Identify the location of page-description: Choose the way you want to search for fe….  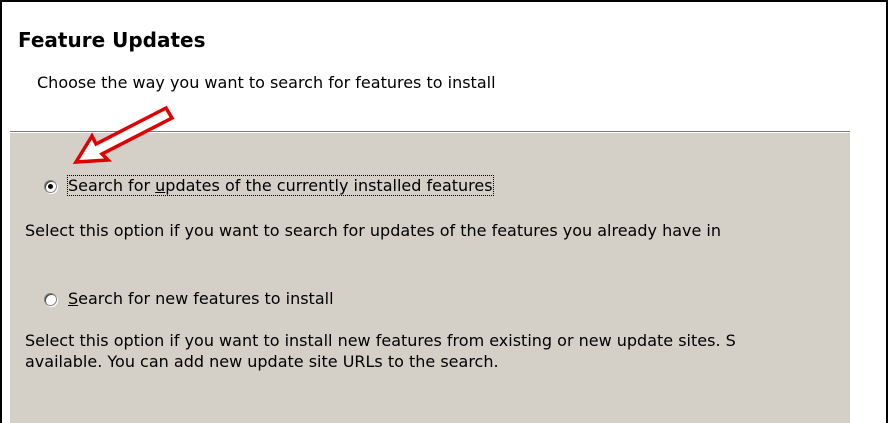
(266, 82).